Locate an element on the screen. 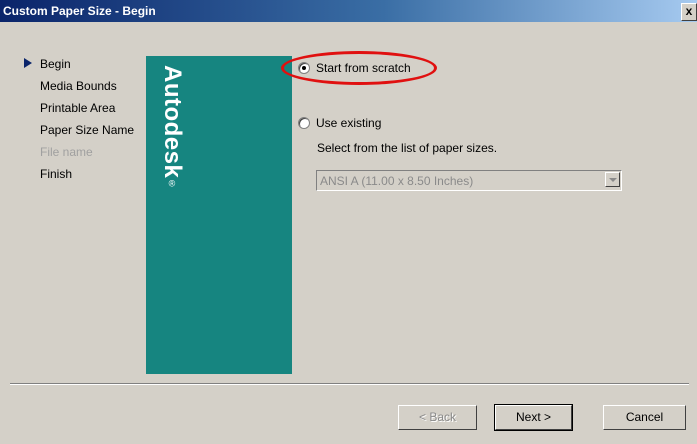 The height and width of the screenshot is (444, 697). registered-mark: ® is located at coordinates (172, 183).